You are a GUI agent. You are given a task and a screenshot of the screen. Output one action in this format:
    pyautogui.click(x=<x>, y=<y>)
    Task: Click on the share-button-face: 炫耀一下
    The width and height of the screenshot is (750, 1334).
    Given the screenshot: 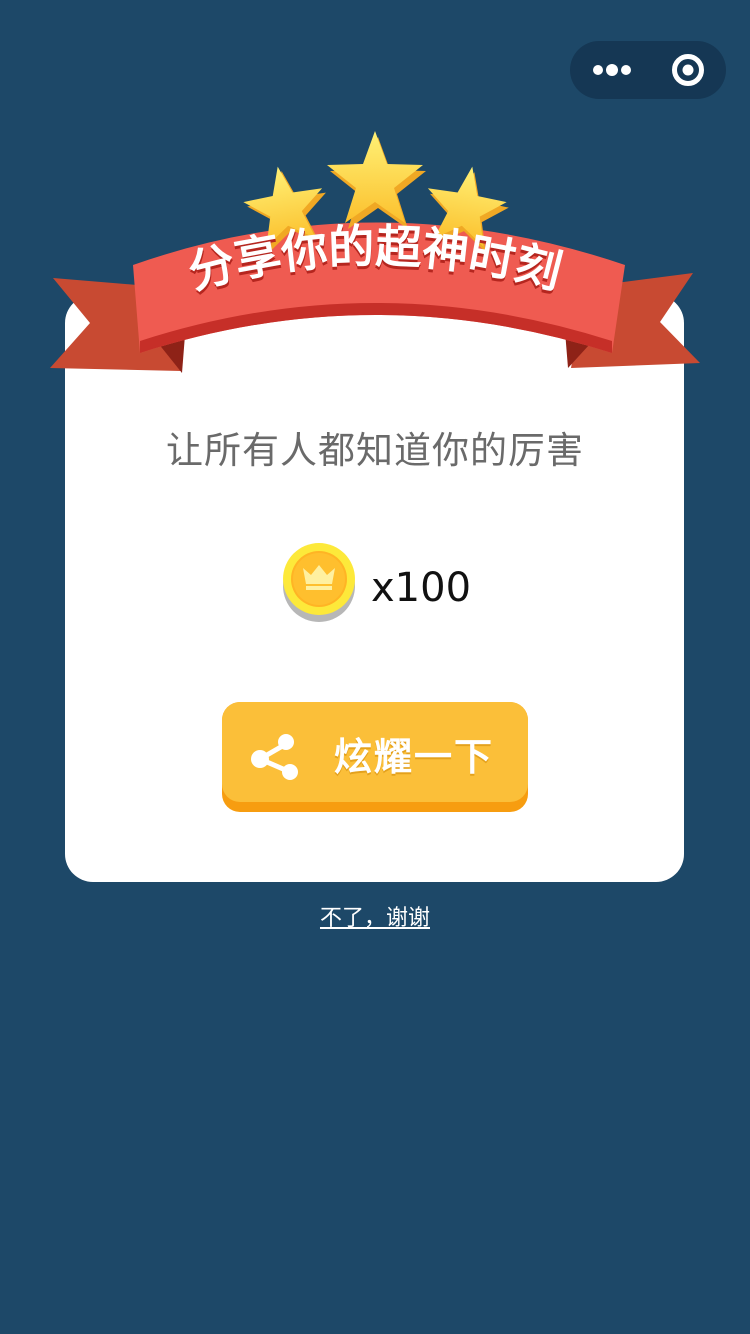 What is the action you would take?
    pyautogui.click(x=375, y=752)
    